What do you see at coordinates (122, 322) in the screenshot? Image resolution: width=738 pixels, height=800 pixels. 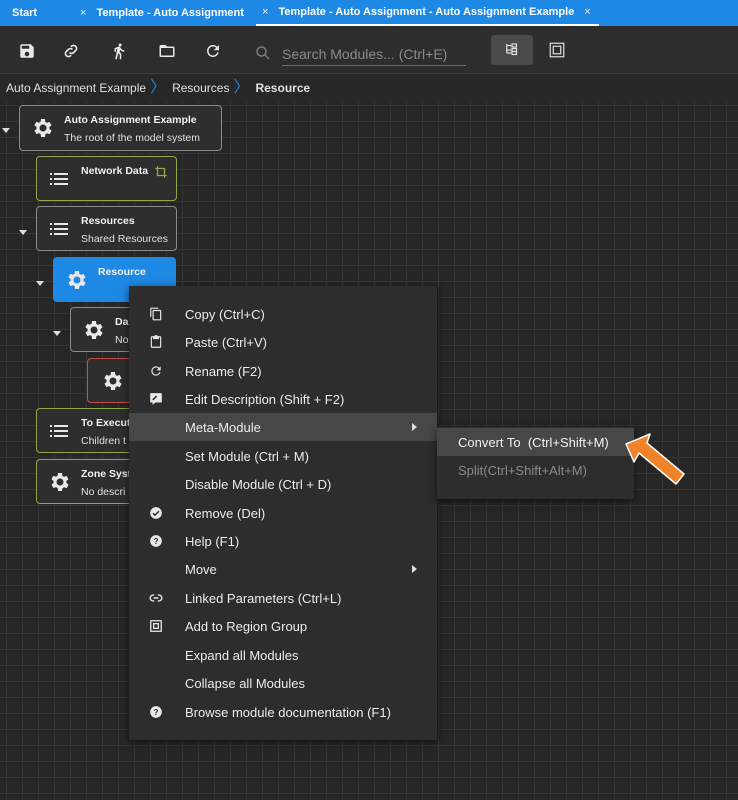 I see `module-title: Da` at bounding box center [122, 322].